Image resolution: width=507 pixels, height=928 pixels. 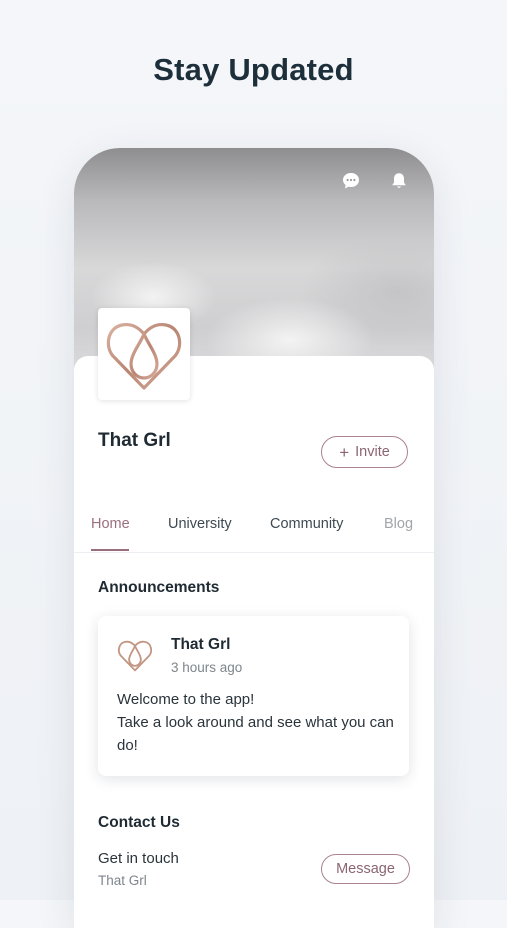 I want to click on announcements-title: Announcements, so click(x=159, y=587).